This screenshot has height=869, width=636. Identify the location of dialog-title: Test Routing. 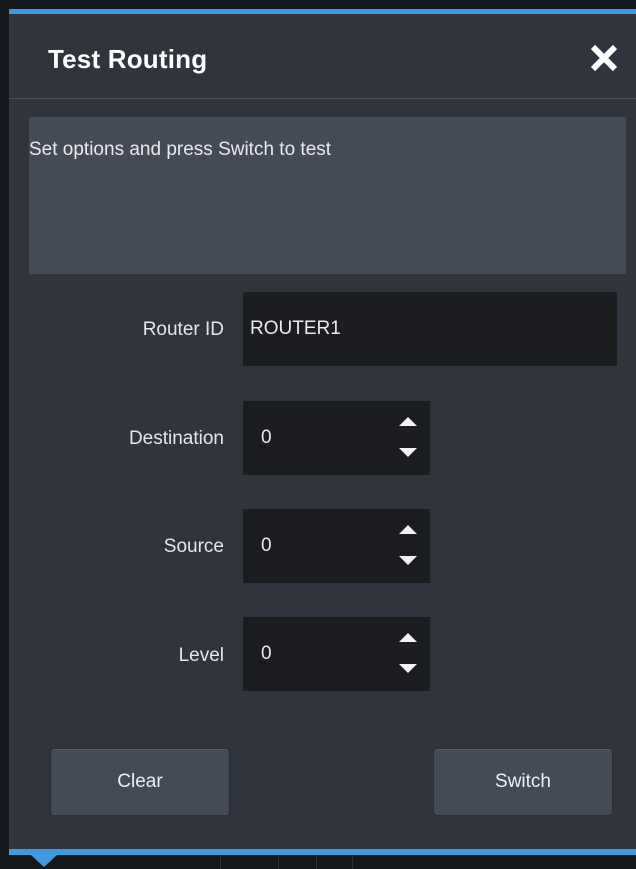
(128, 59).